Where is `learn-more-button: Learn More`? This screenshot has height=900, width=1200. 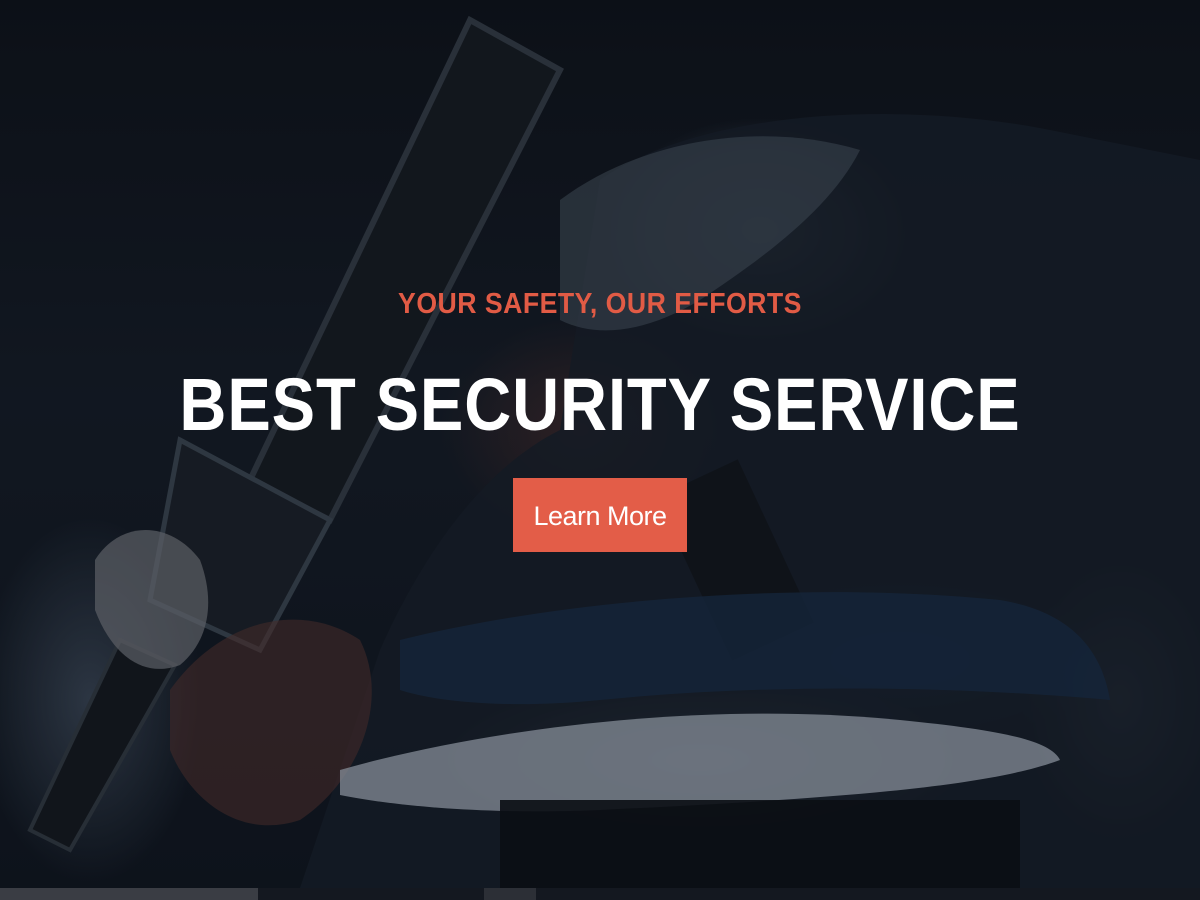 learn-more-button: Learn More is located at coordinates (600, 515).